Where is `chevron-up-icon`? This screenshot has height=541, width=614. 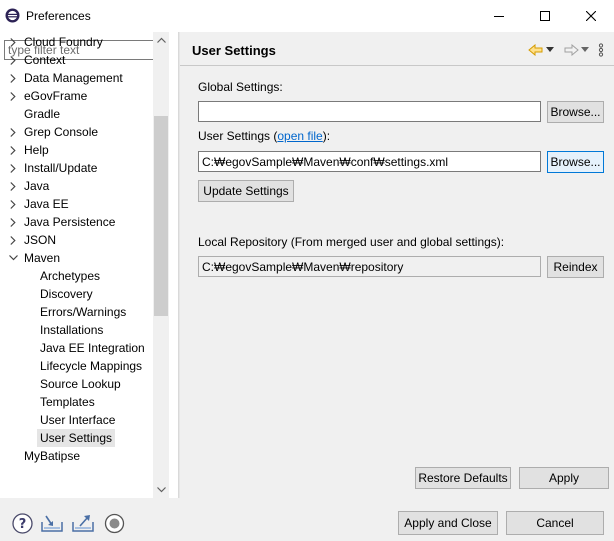
chevron-up-icon is located at coordinates (161, 40).